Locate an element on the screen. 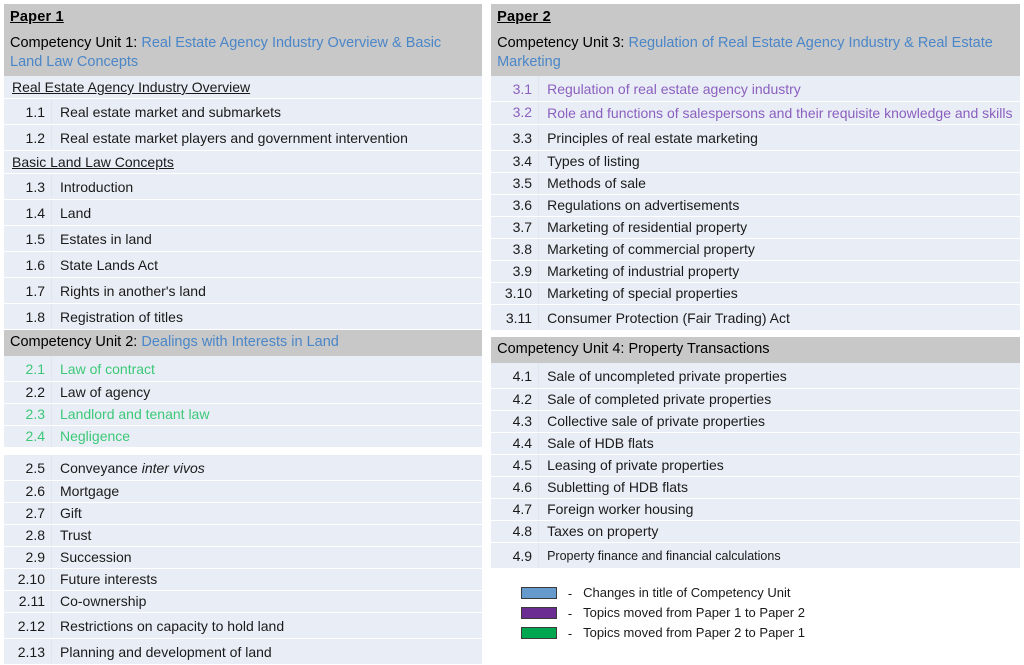 Image resolution: width=1024 pixels, height=665 pixels. topic-row: 1.3 Introduction is located at coordinates (243, 187).